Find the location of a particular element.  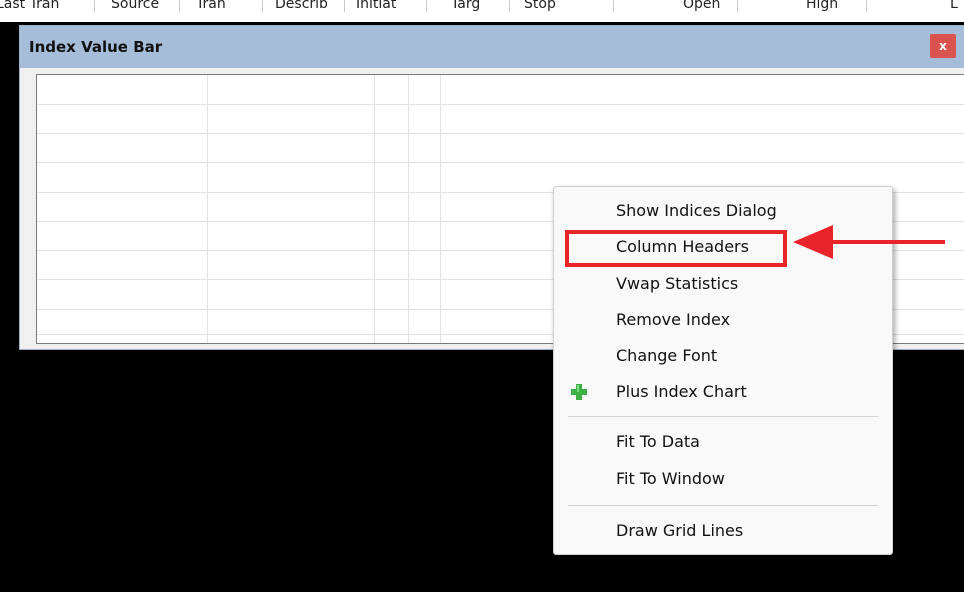

column-header-stop: Stop is located at coordinates (540, 7).